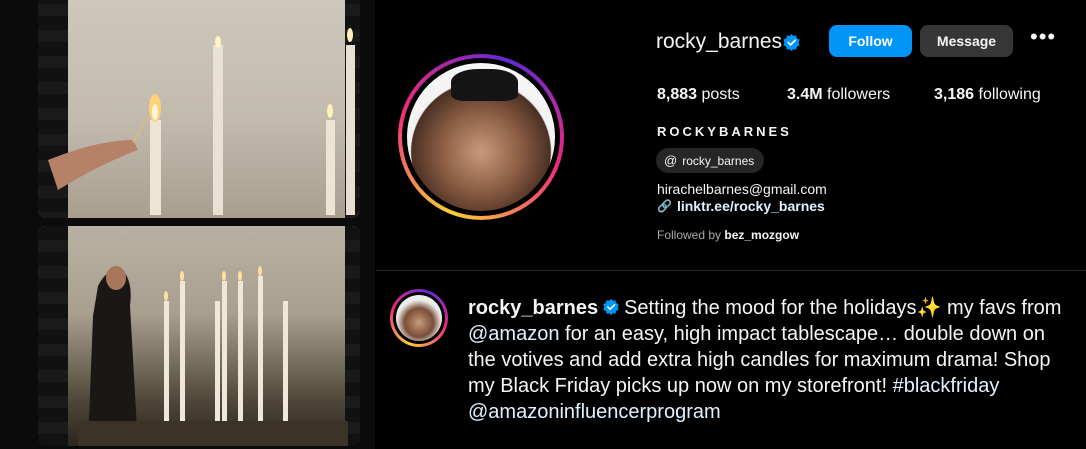 This screenshot has width=1086, height=449. What do you see at coordinates (750, 206) in the screenshot?
I see `bio-link-text: linktr.ee/rocky_barnes` at bounding box center [750, 206].